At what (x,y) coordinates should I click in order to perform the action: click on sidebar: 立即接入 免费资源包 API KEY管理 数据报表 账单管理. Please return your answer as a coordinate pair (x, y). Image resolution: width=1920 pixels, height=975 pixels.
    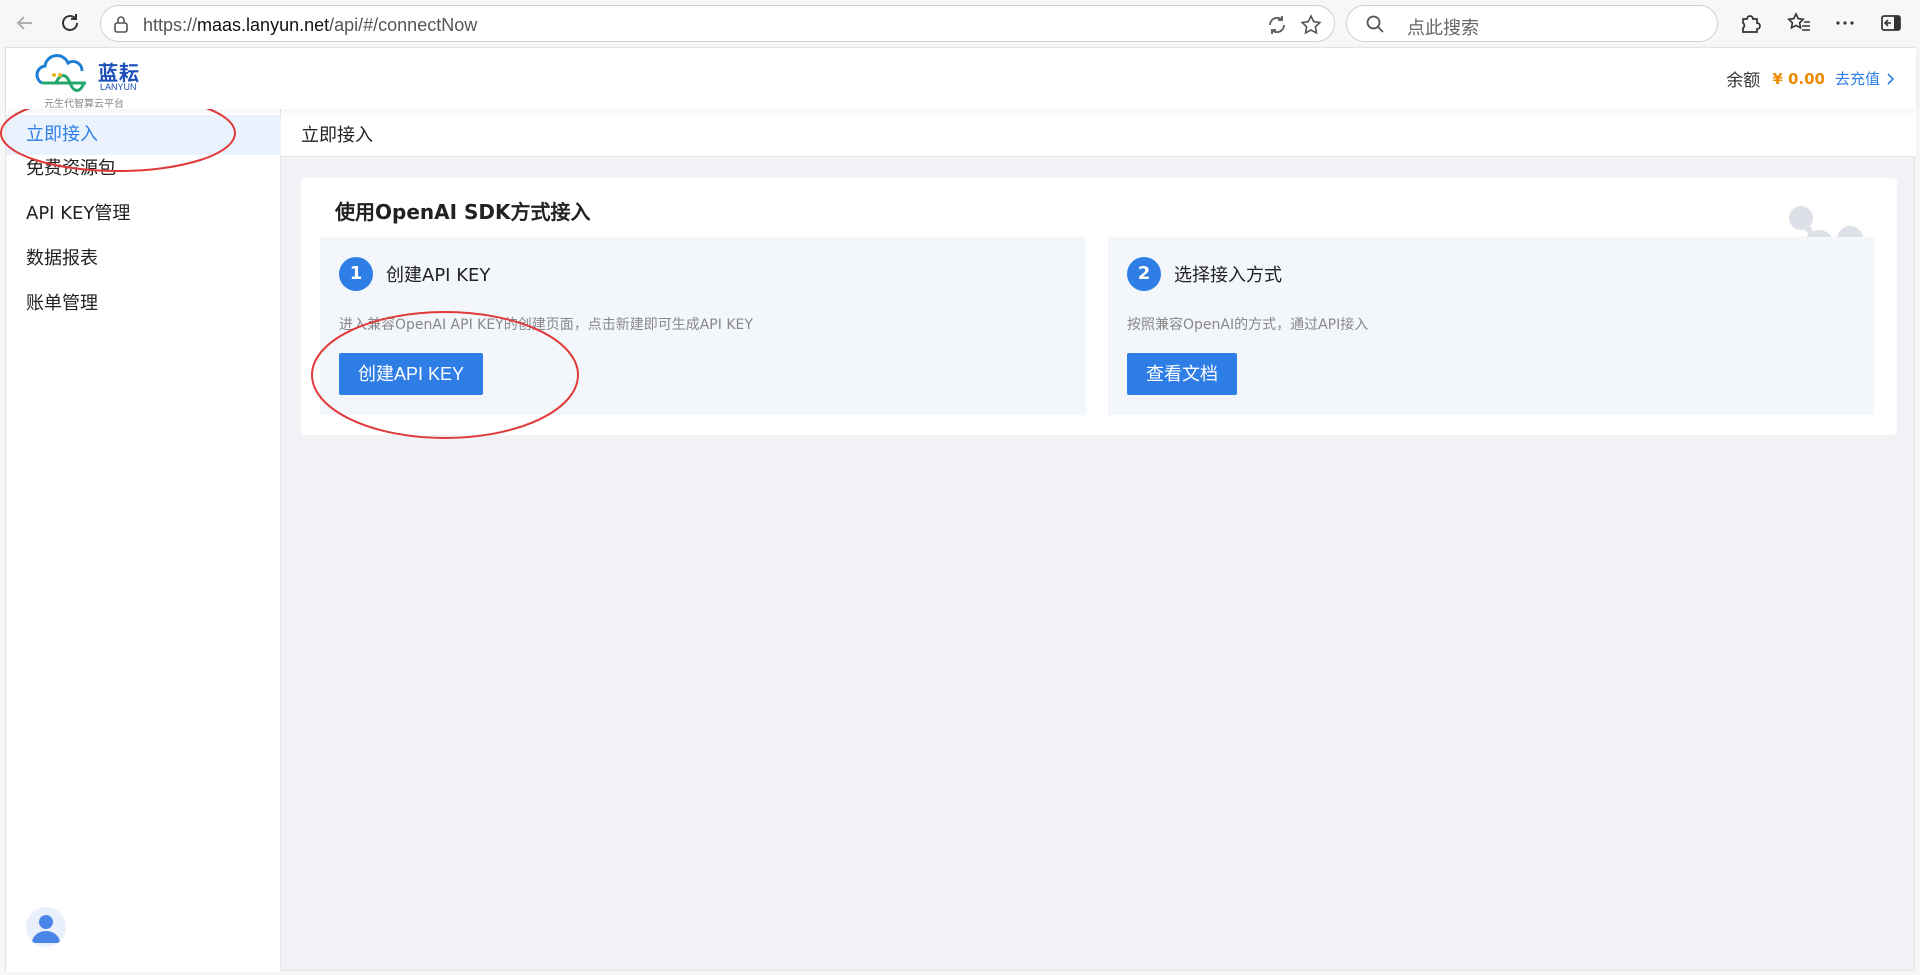
    Looking at the image, I should click on (143, 540).